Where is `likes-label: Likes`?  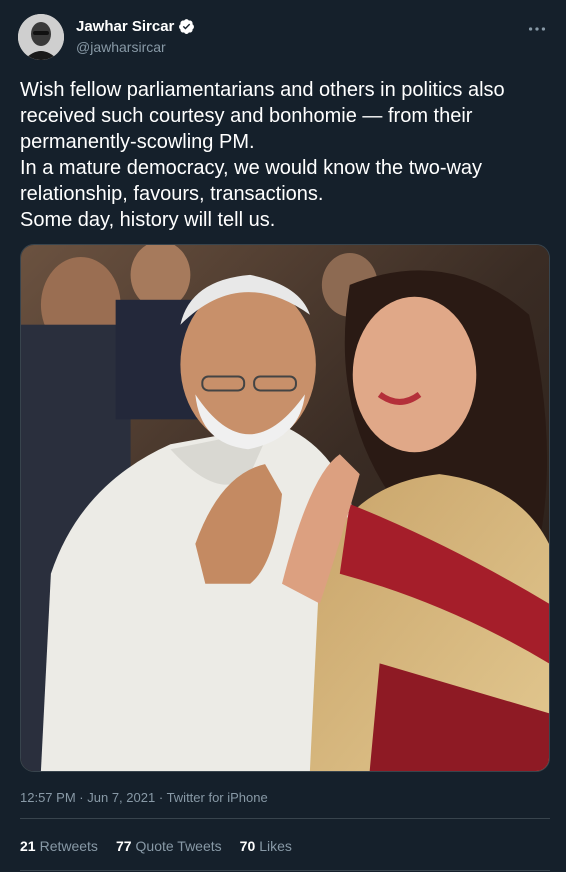 likes-label: Likes is located at coordinates (275, 846).